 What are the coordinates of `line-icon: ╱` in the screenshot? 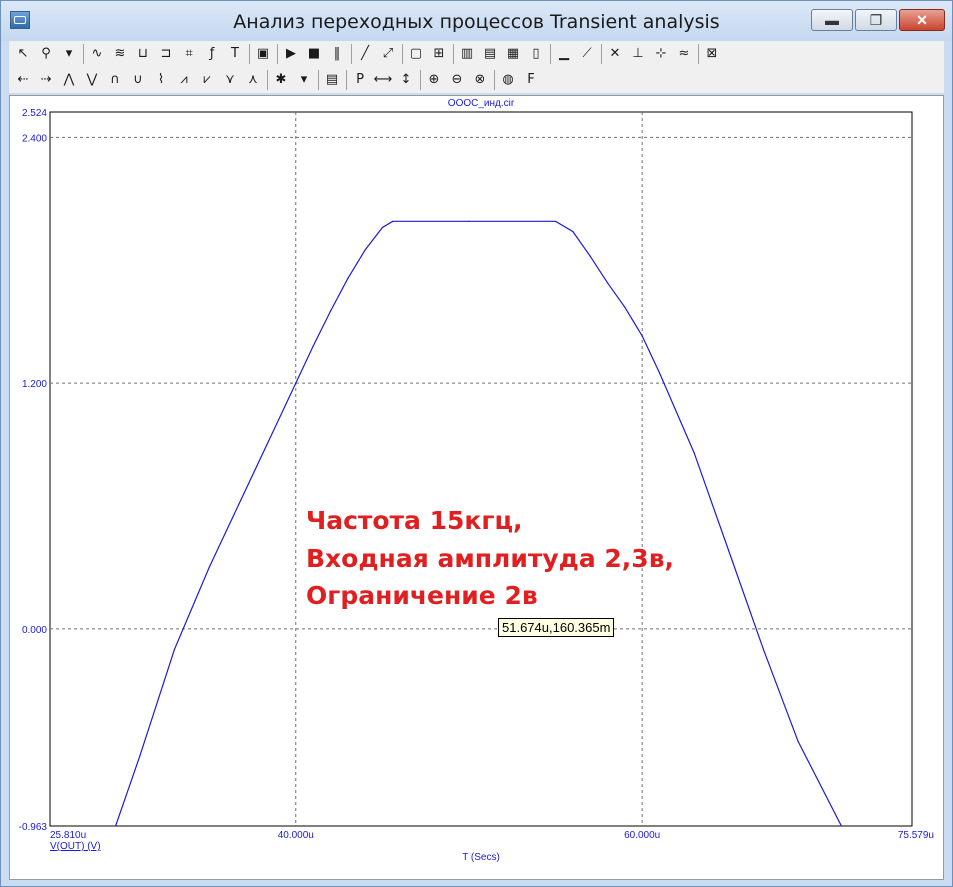 It's located at (365, 54).